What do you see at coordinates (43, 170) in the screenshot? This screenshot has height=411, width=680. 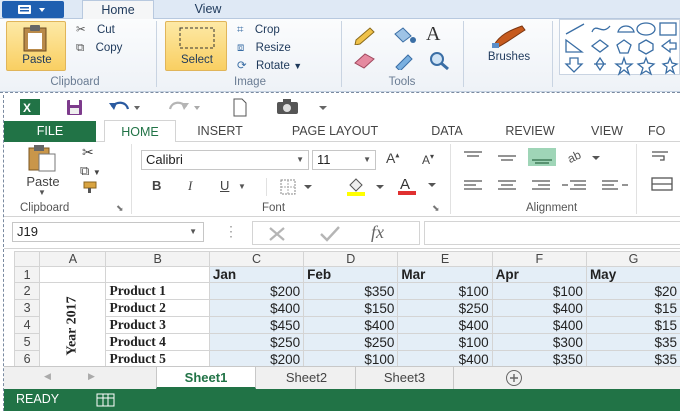 I see `excel-paste-button: Paste ▼` at bounding box center [43, 170].